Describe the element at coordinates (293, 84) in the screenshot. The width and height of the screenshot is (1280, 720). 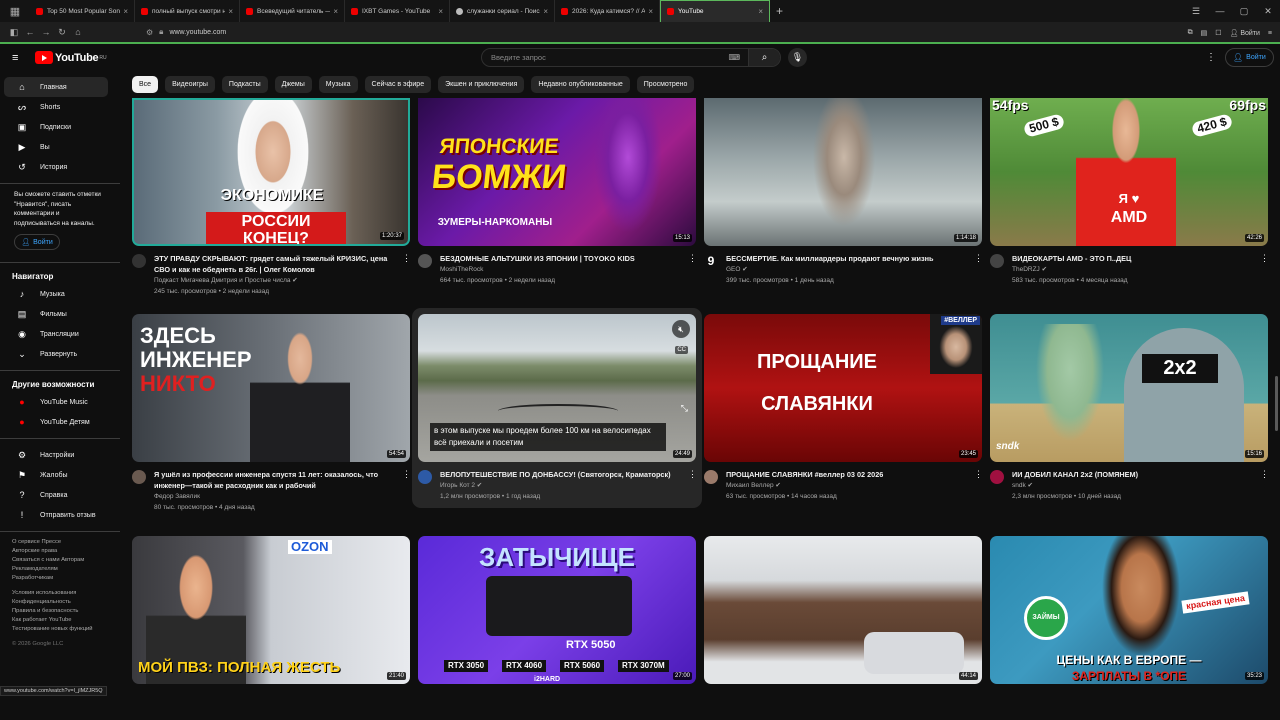
I see `chip-jams: Джемы` at that location.